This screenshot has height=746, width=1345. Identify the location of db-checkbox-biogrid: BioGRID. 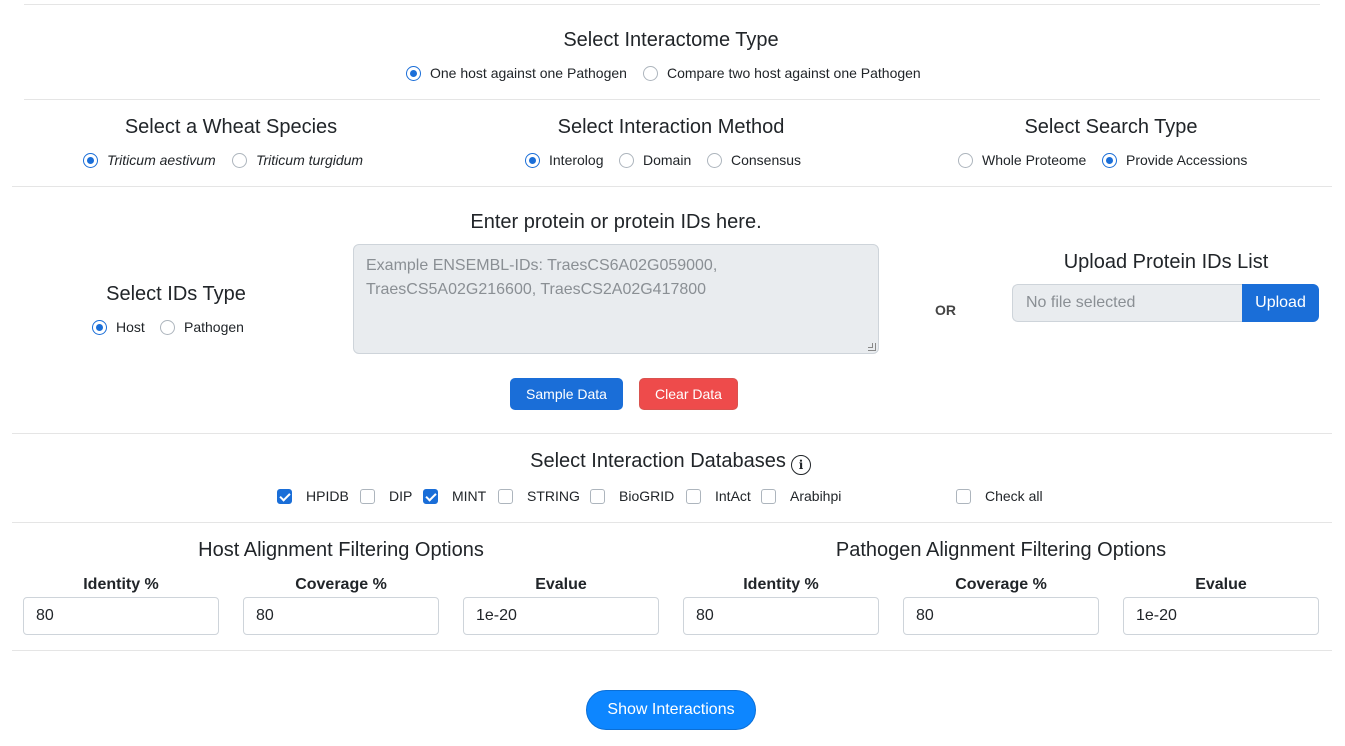
(632, 496).